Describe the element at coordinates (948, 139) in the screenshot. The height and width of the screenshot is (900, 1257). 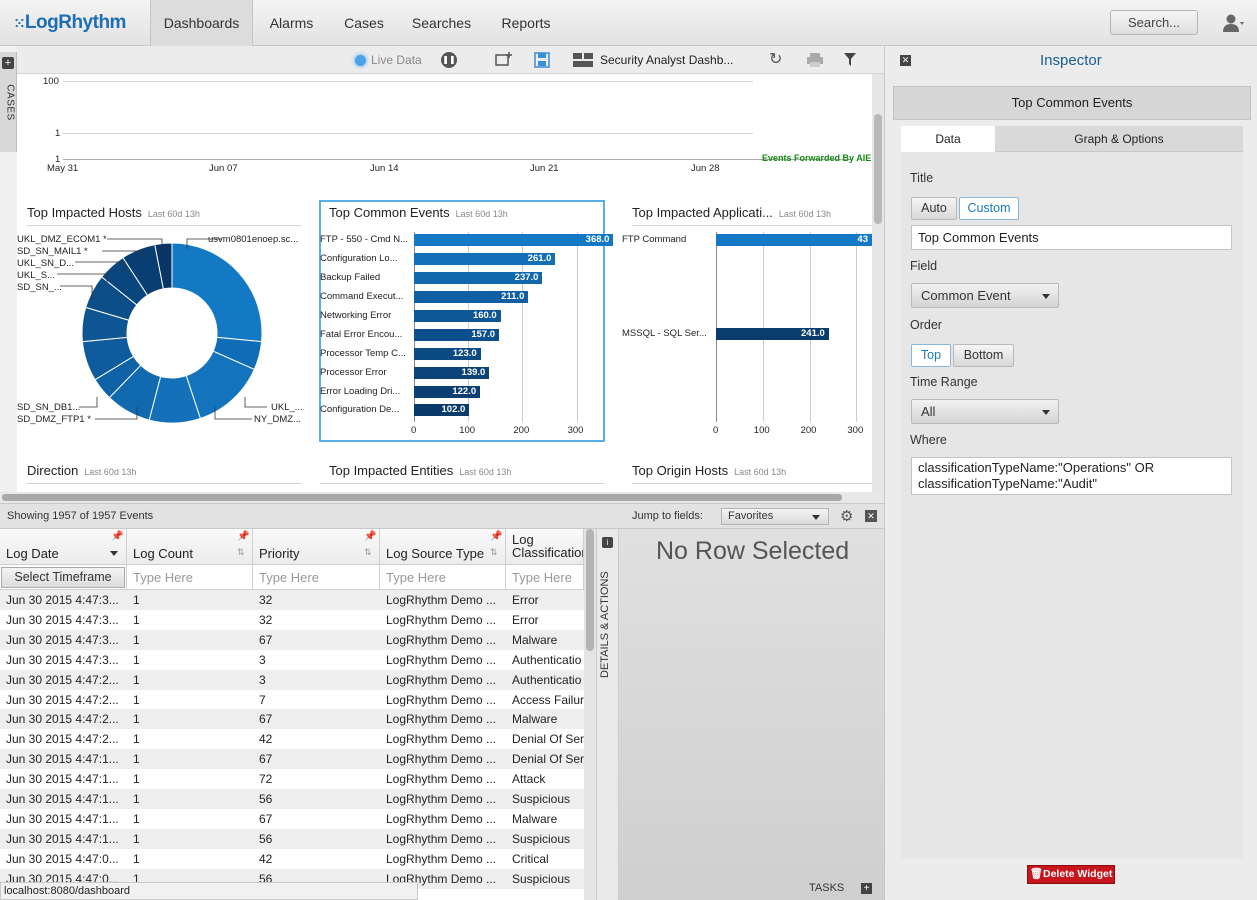
I see `tab-data: Data` at that location.